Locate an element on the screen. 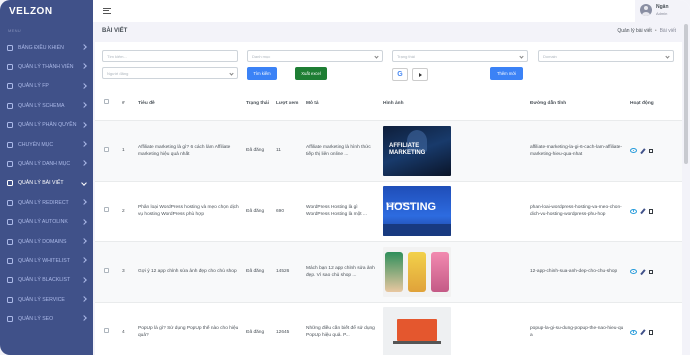 This screenshot has width=690, height=355. row-checkbox-cell is located at coordinates (107, 211).